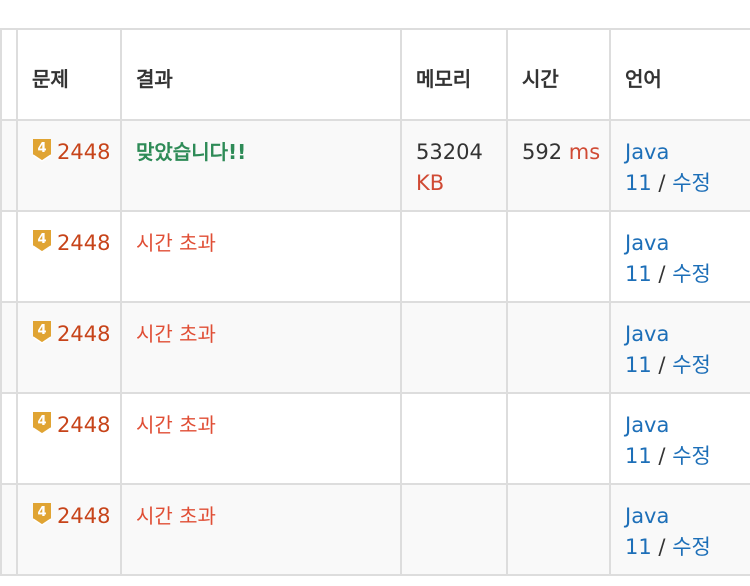 Image resolution: width=750 pixels, height=586 pixels. I want to click on memory-value: 53204, so click(449, 152).